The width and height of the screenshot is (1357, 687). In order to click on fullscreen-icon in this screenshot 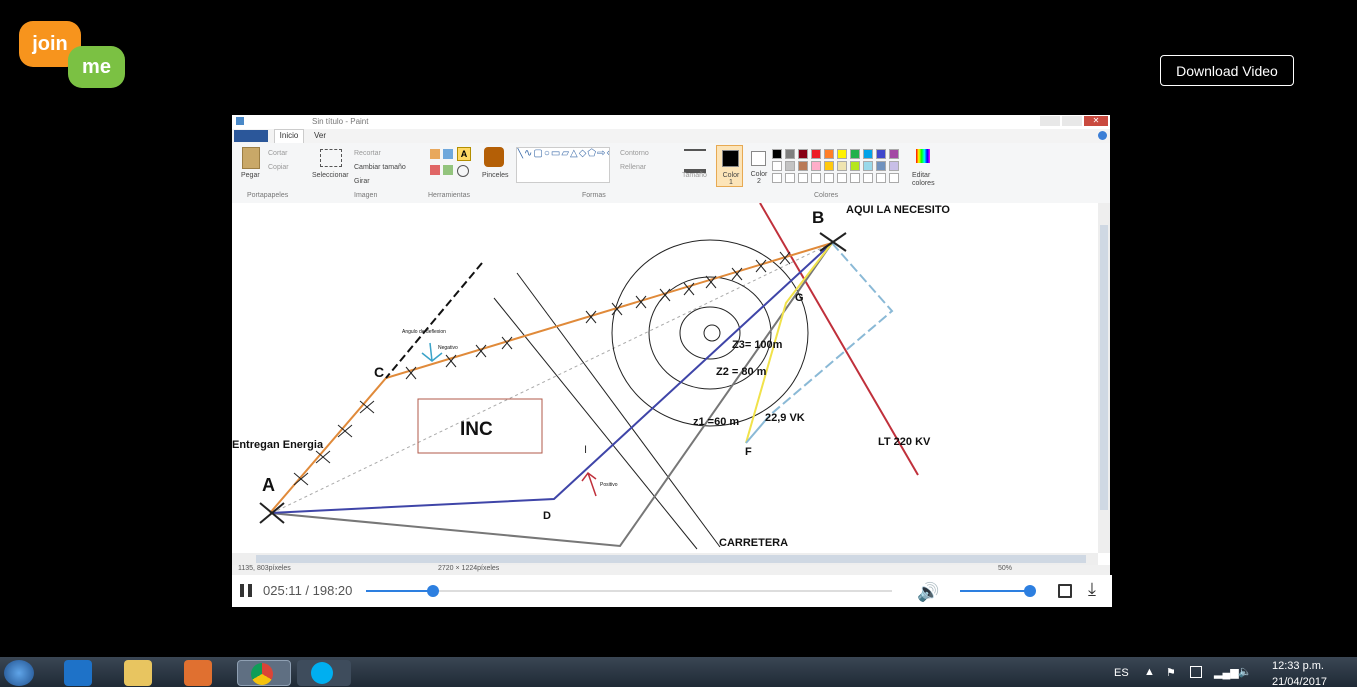, I will do `click(1065, 591)`.